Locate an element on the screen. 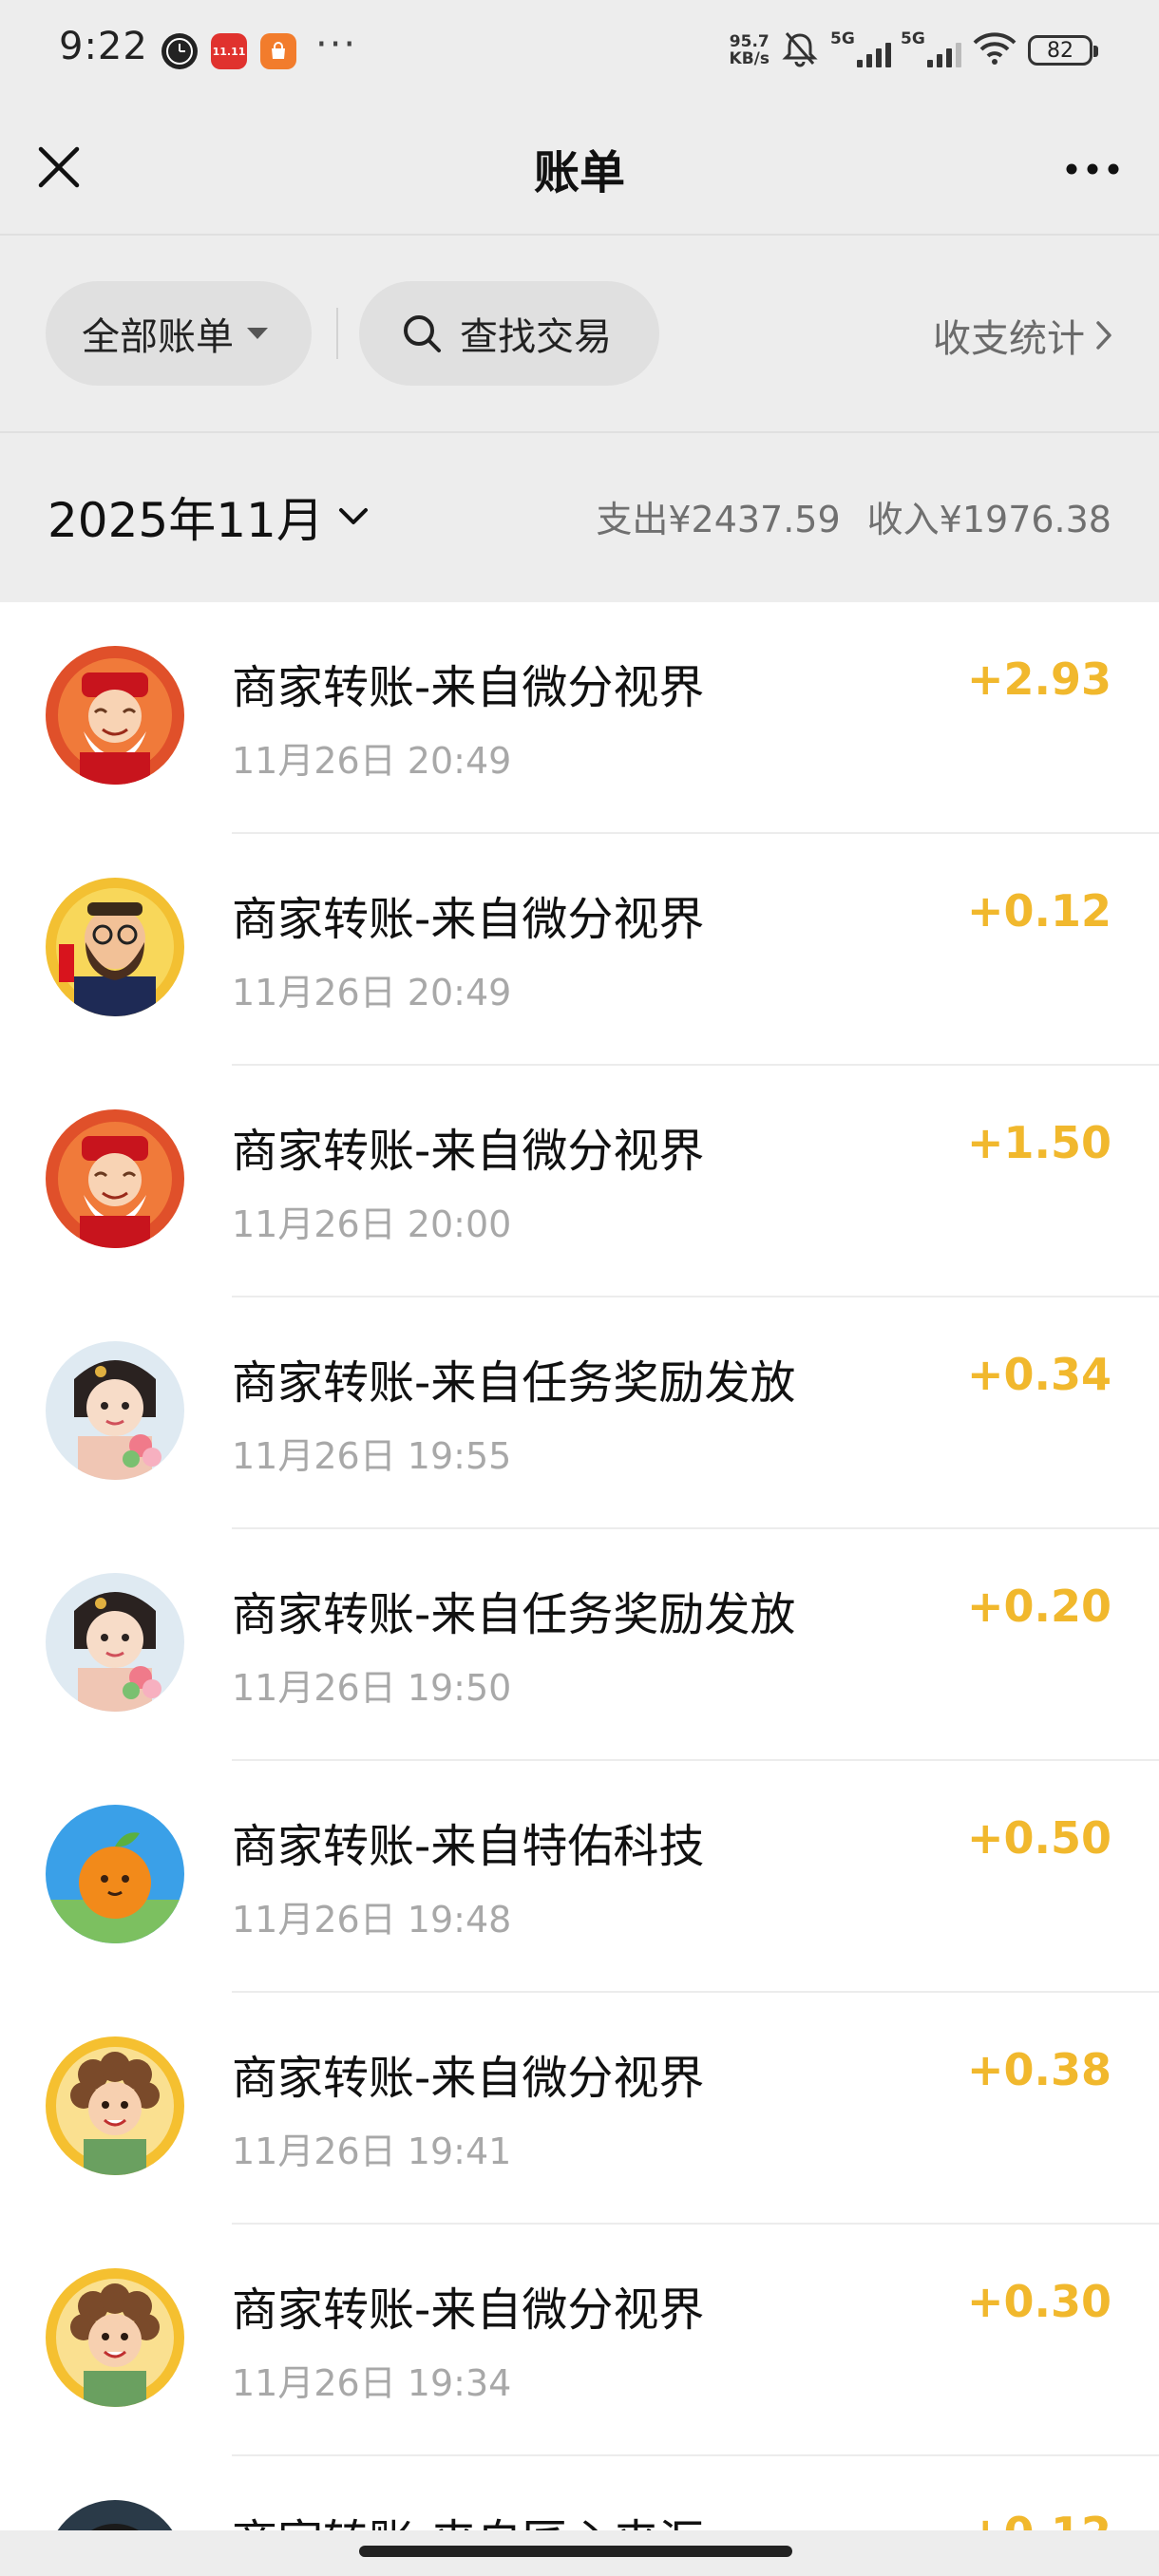 This screenshot has width=1159, height=2576. transaction-title: 商家转账-来自特佑科技 is located at coordinates (468, 1846).